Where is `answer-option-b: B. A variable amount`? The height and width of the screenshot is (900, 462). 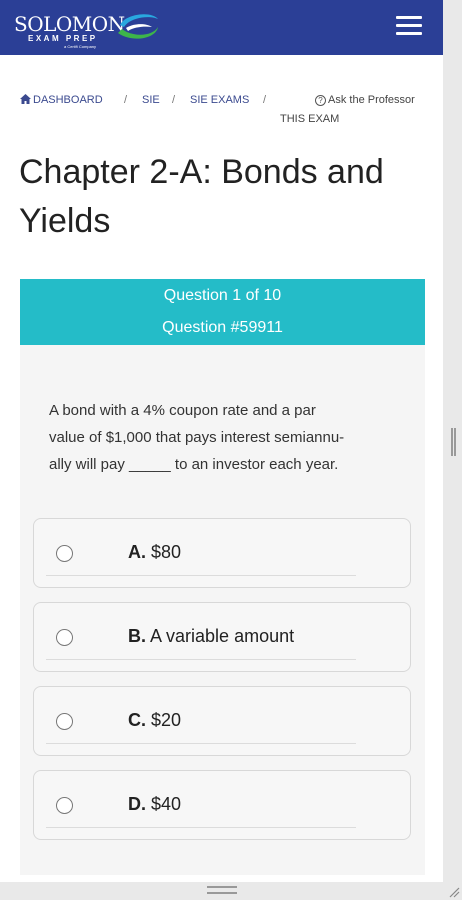 answer-option-b: B. A variable amount is located at coordinates (222, 637).